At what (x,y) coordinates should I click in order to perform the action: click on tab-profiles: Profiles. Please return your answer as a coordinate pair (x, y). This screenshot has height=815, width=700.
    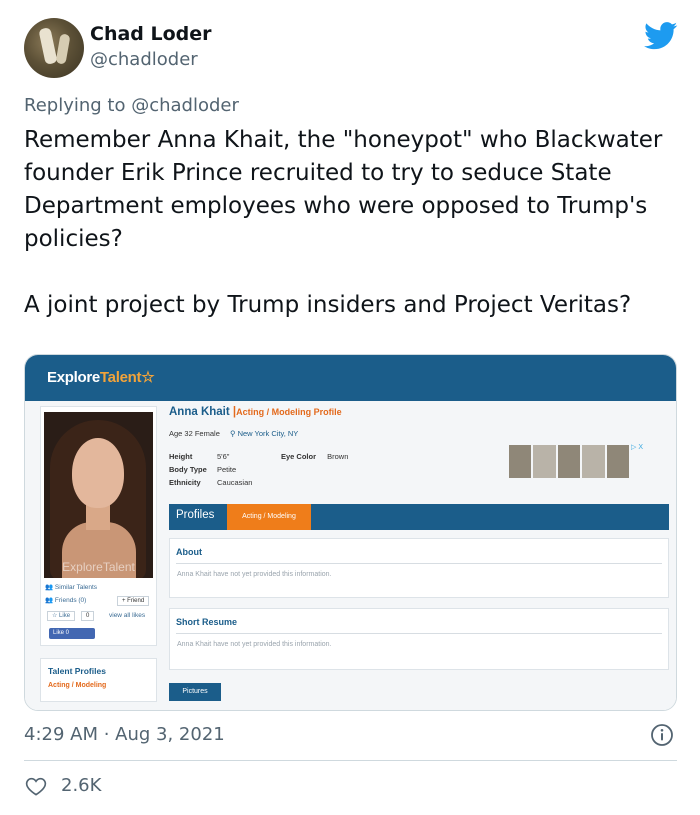
    Looking at the image, I should click on (195, 515).